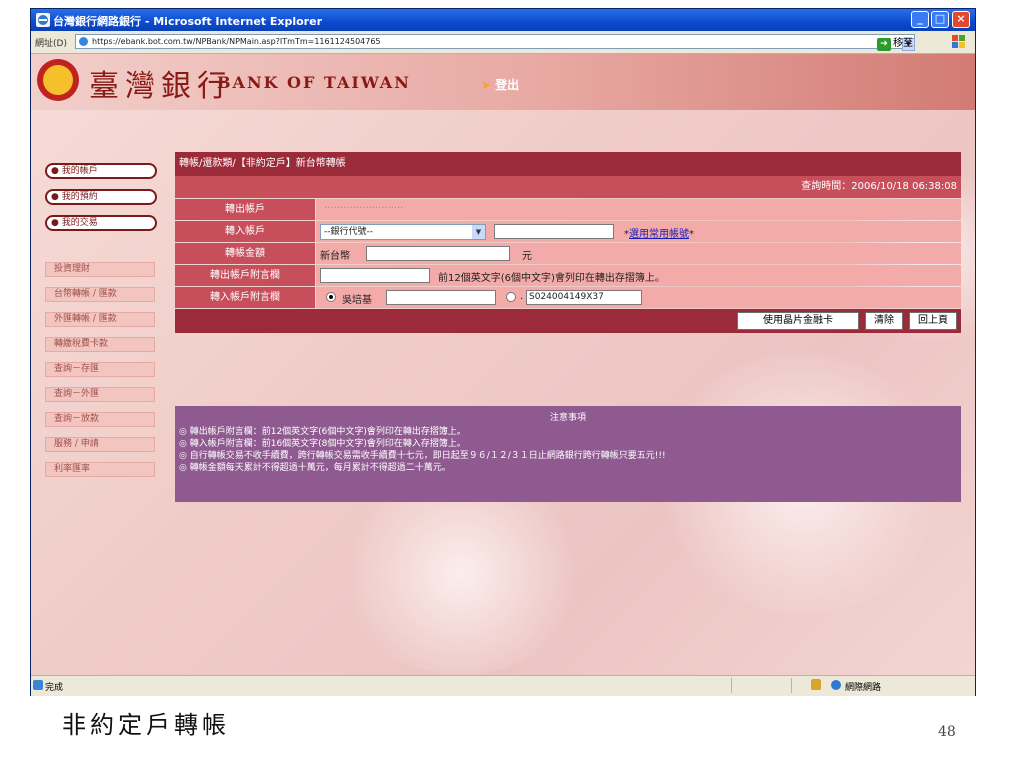 The height and width of the screenshot is (768, 1024). What do you see at coordinates (100, 269) in the screenshot?
I see `sidebar-item-investment: 投資理財` at bounding box center [100, 269].